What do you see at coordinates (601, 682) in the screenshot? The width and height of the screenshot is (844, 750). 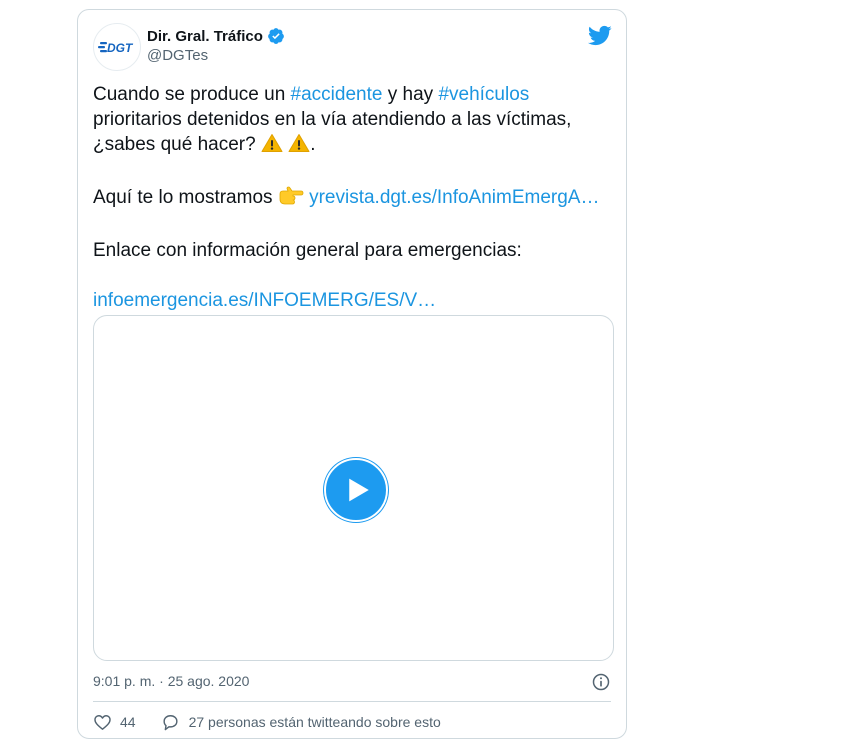 I see `info-icon` at bounding box center [601, 682].